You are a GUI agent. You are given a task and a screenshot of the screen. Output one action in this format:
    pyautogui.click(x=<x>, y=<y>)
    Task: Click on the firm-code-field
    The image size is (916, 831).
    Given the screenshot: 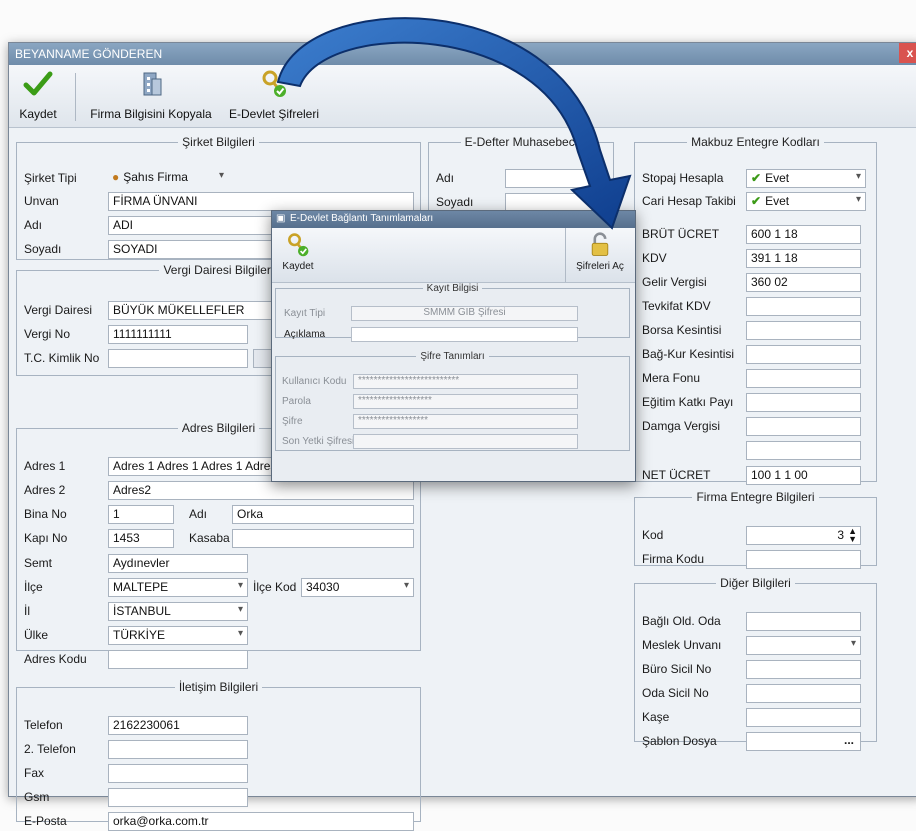 What is the action you would take?
    pyautogui.click(x=803, y=559)
    